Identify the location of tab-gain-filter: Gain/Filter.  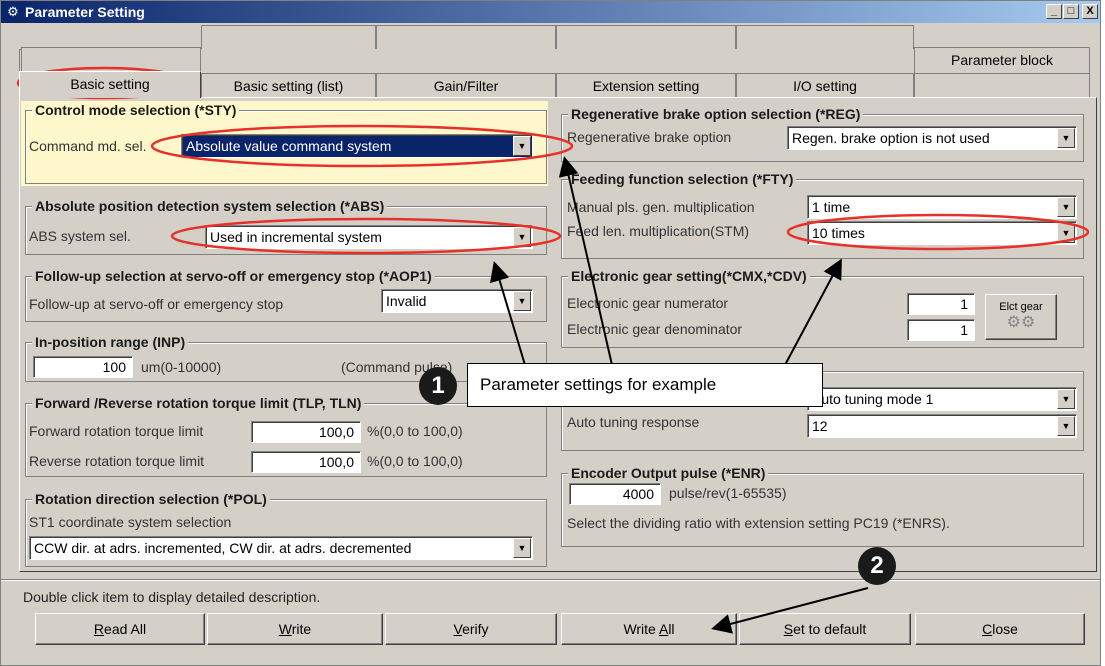
(466, 85).